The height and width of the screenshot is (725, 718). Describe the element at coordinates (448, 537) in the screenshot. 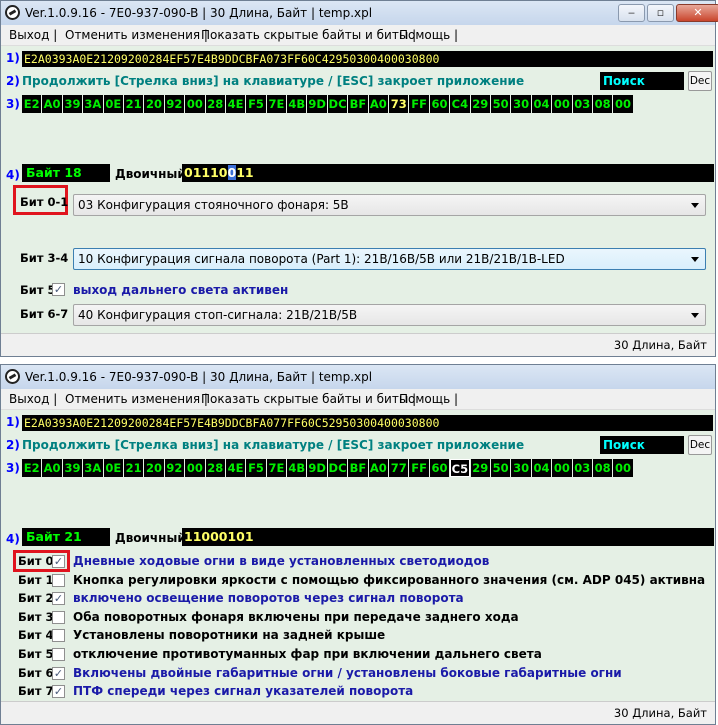

I see `binary-value: 11000101` at that location.